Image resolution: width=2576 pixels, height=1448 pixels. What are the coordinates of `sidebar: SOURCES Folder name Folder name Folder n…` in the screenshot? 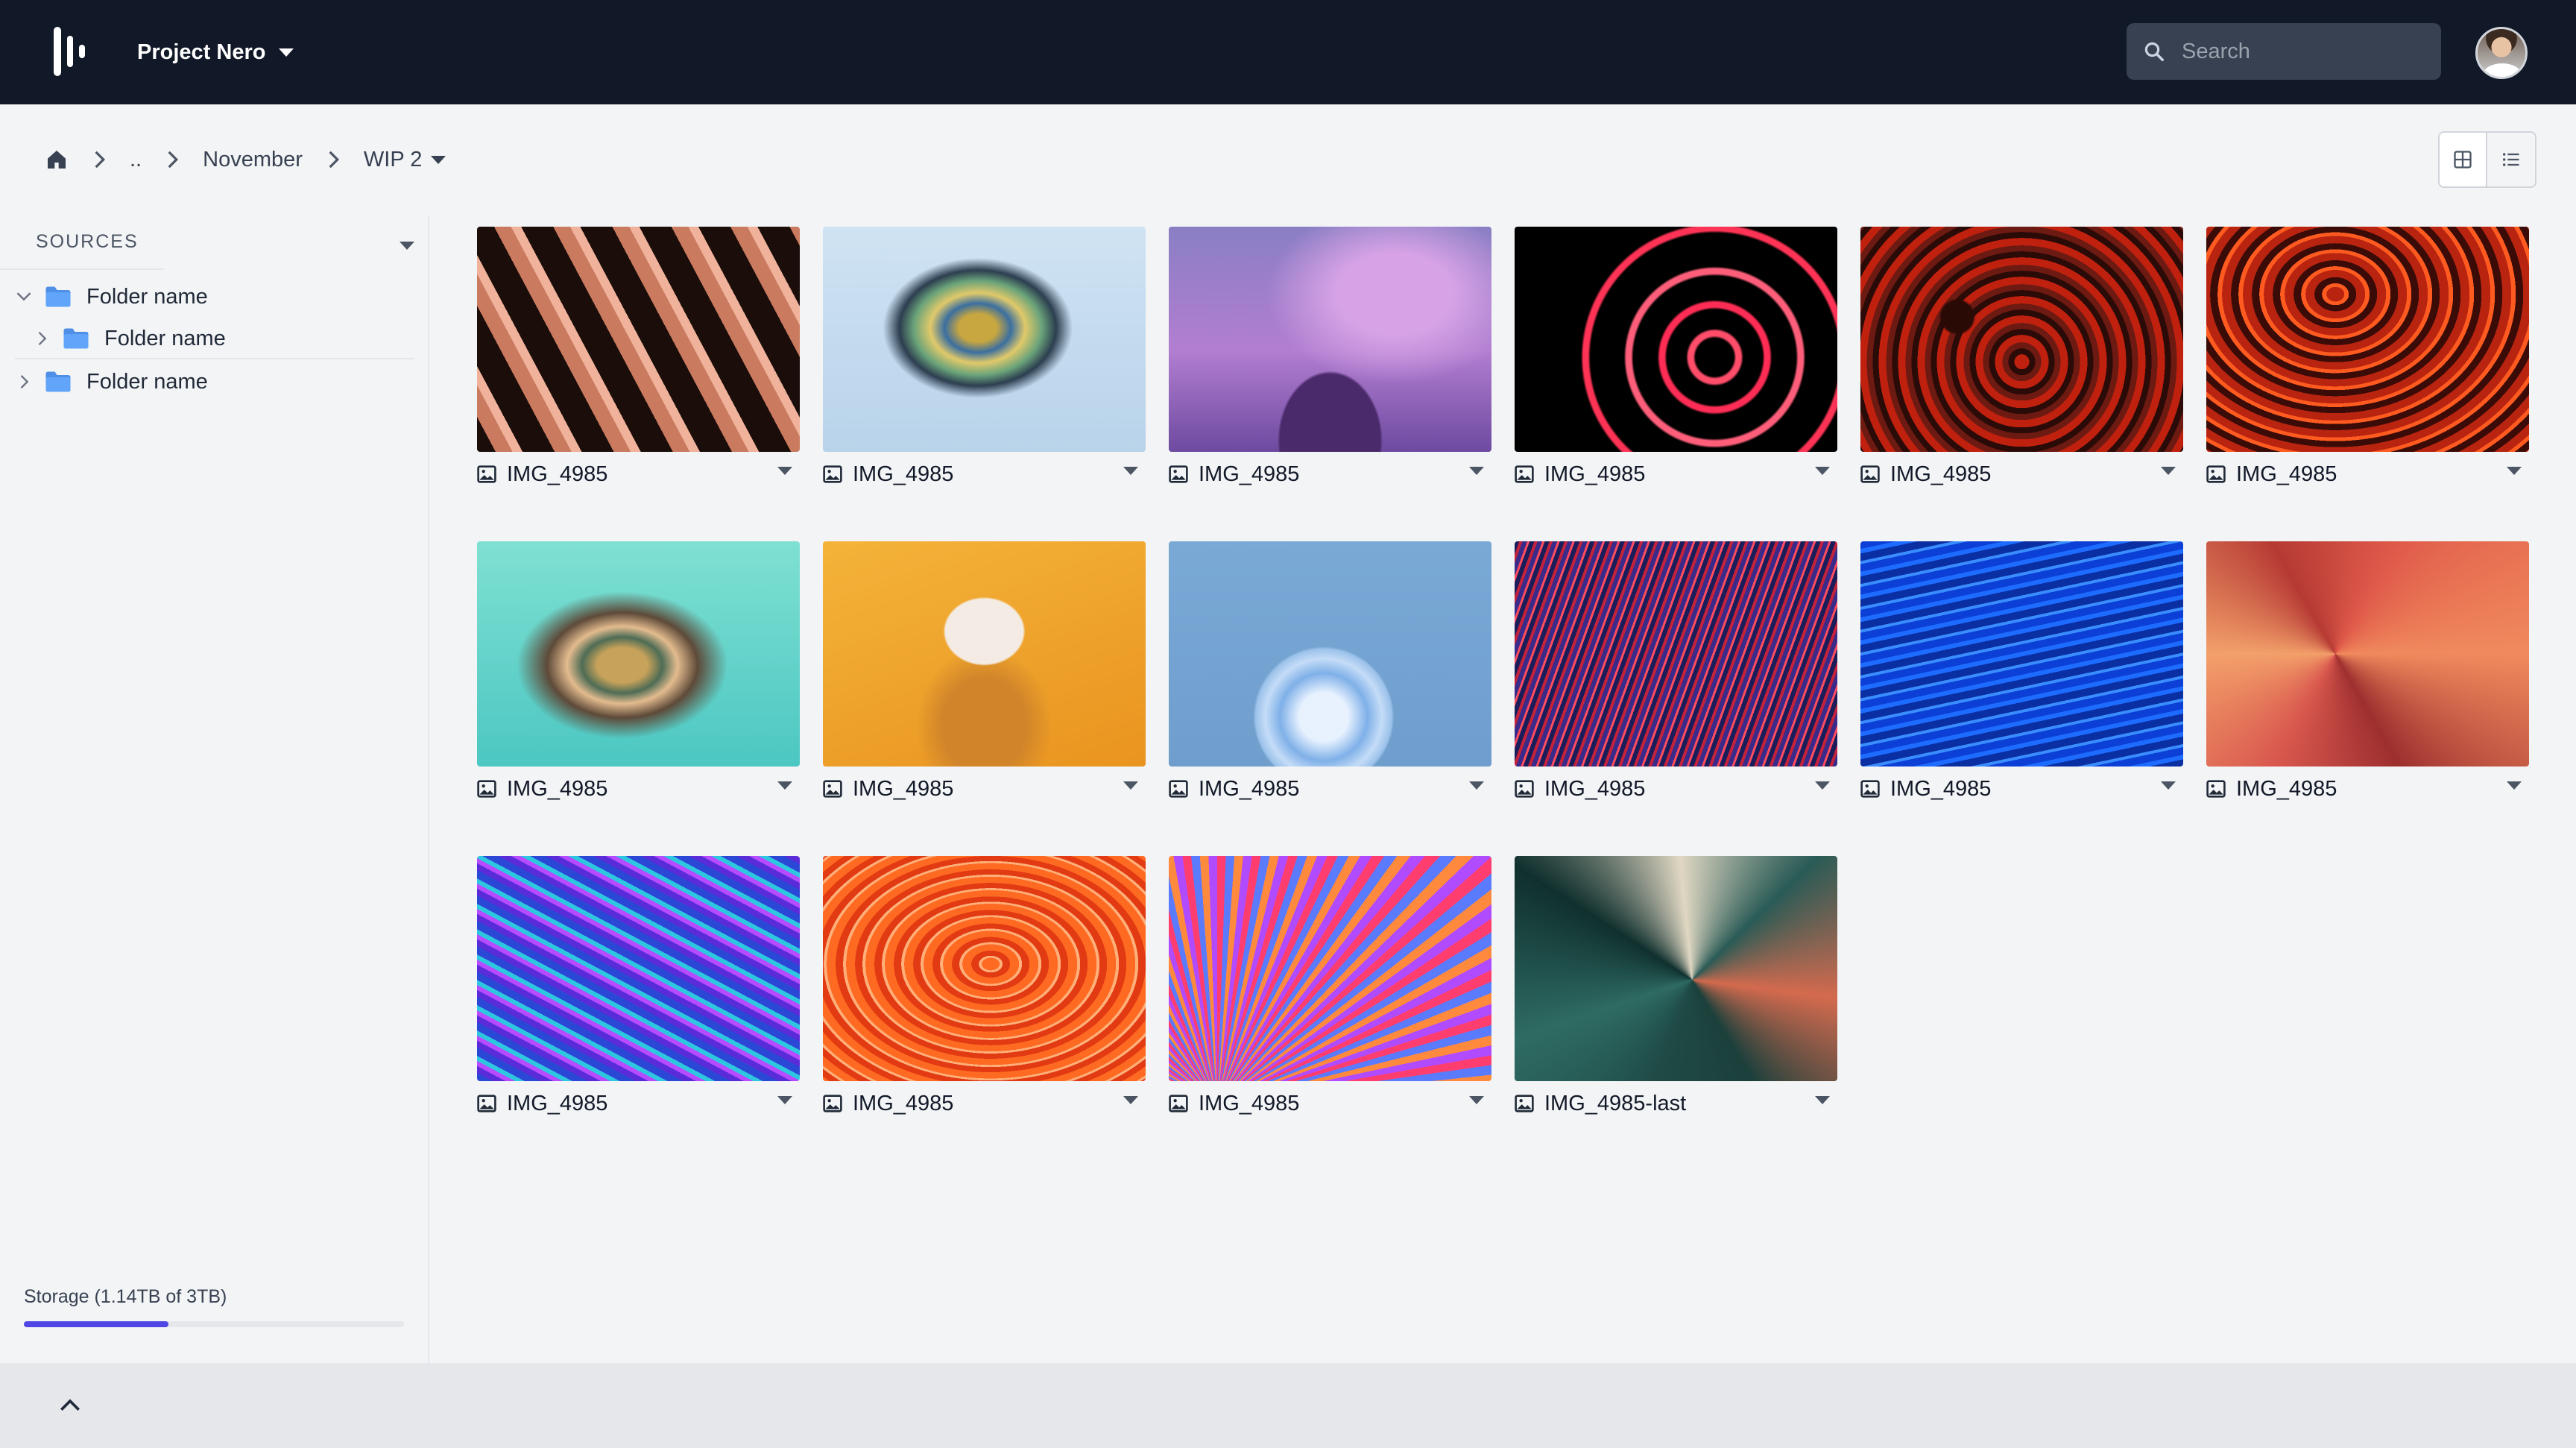 It's located at (214, 789).